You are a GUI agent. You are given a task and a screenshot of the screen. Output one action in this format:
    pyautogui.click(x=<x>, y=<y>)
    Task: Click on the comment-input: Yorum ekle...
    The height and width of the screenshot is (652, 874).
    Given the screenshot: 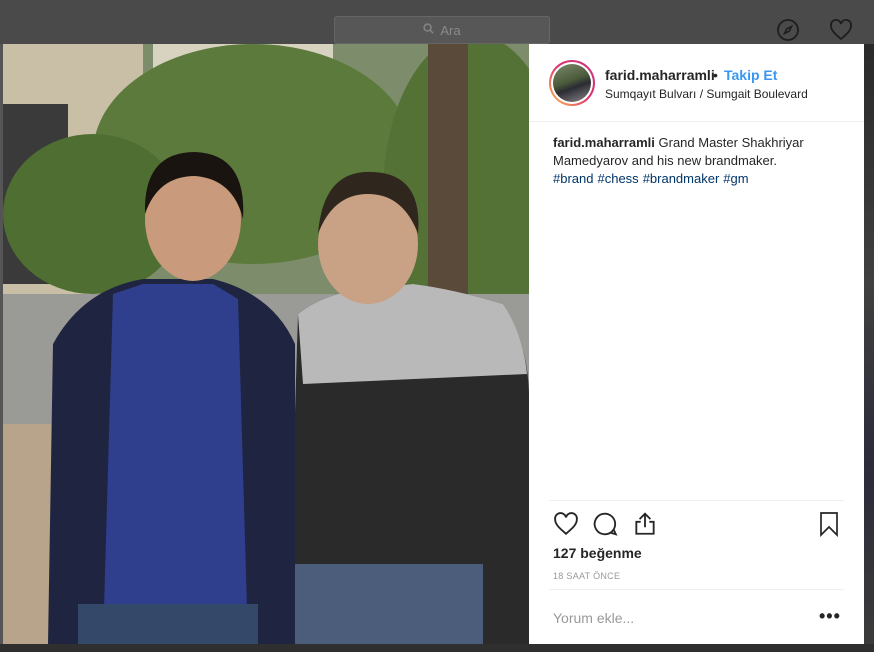 What is the action you would take?
    pyautogui.click(x=593, y=618)
    